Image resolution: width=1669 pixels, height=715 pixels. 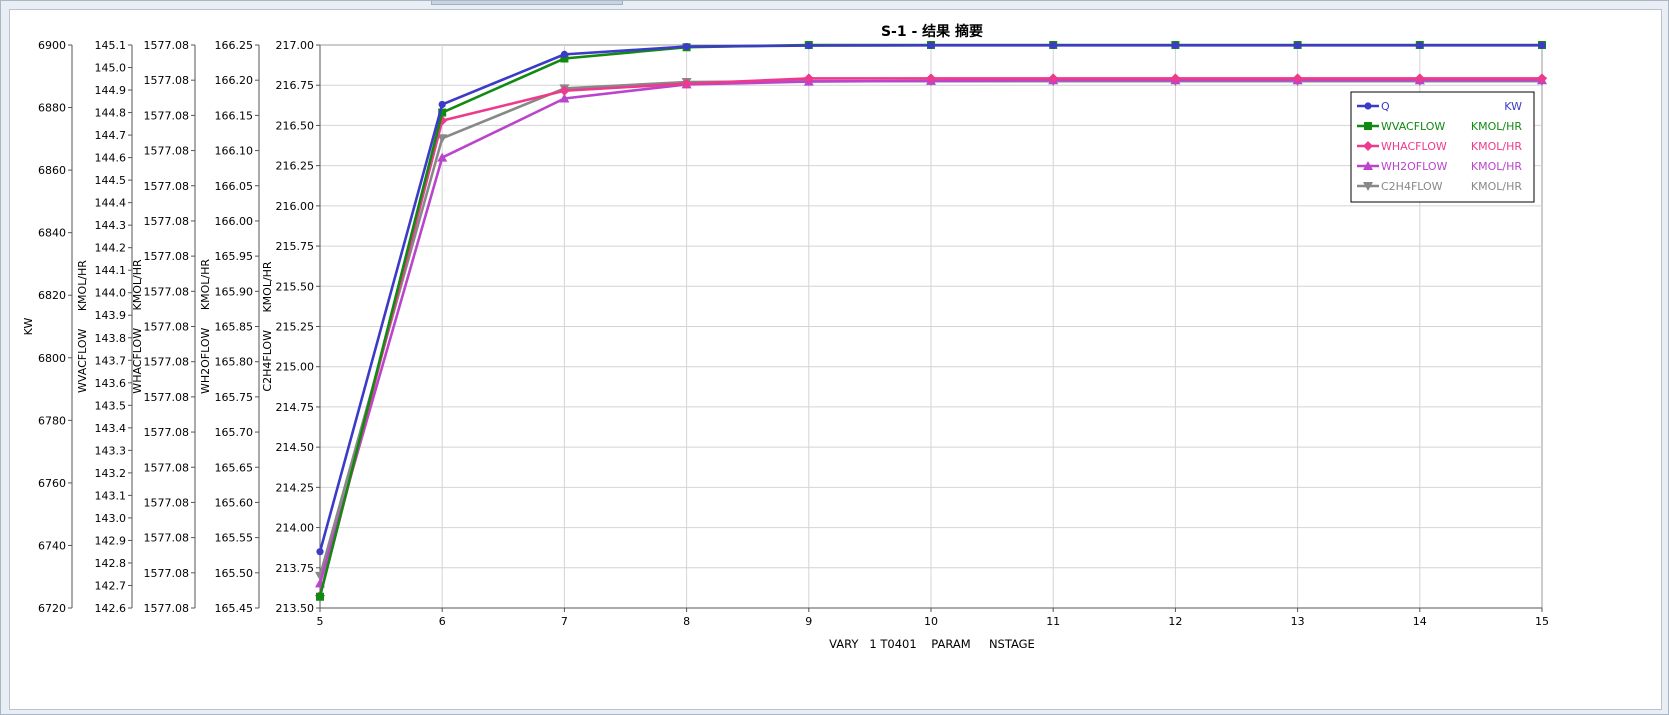 What do you see at coordinates (932, 644) in the screenshot?
I see `x-axis-label: VARY 1 T0401 PARAM NSTAGE` at bounding box center [932, 644].